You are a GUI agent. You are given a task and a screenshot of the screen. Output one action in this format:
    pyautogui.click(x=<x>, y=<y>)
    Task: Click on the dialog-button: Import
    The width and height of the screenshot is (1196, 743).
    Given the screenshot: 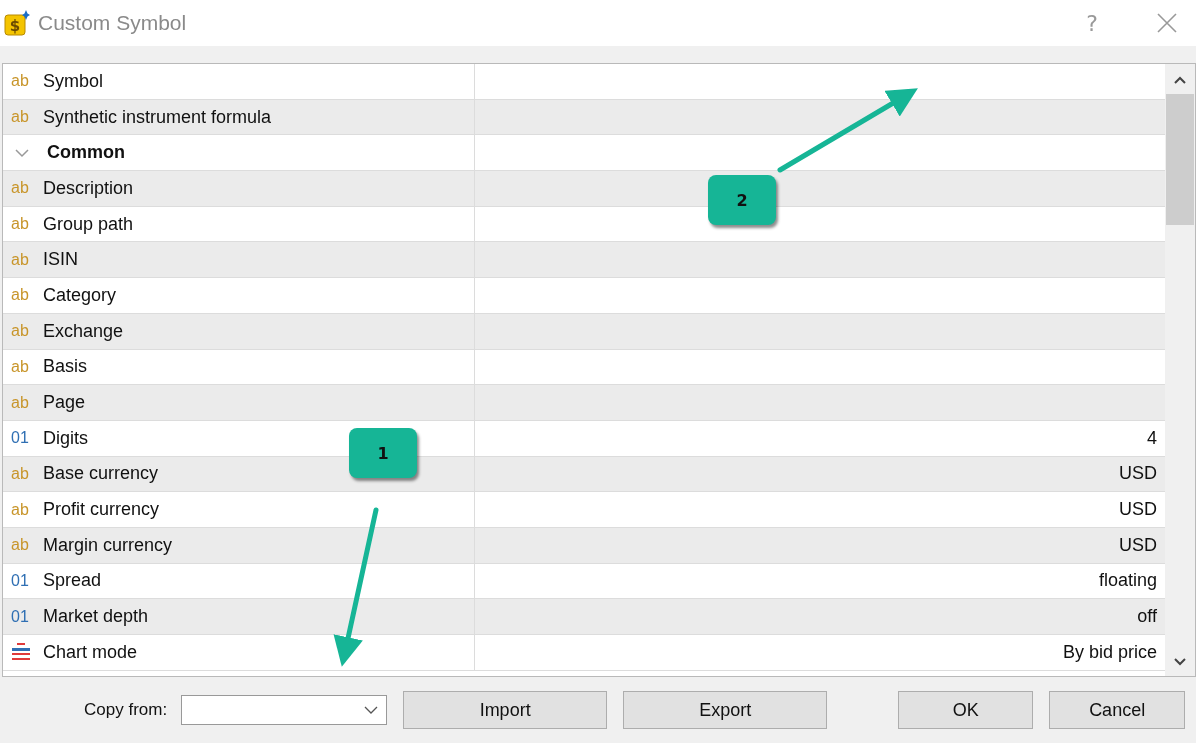 What is the action you would take?
    pyautogui.click(x=505, y=710)
    